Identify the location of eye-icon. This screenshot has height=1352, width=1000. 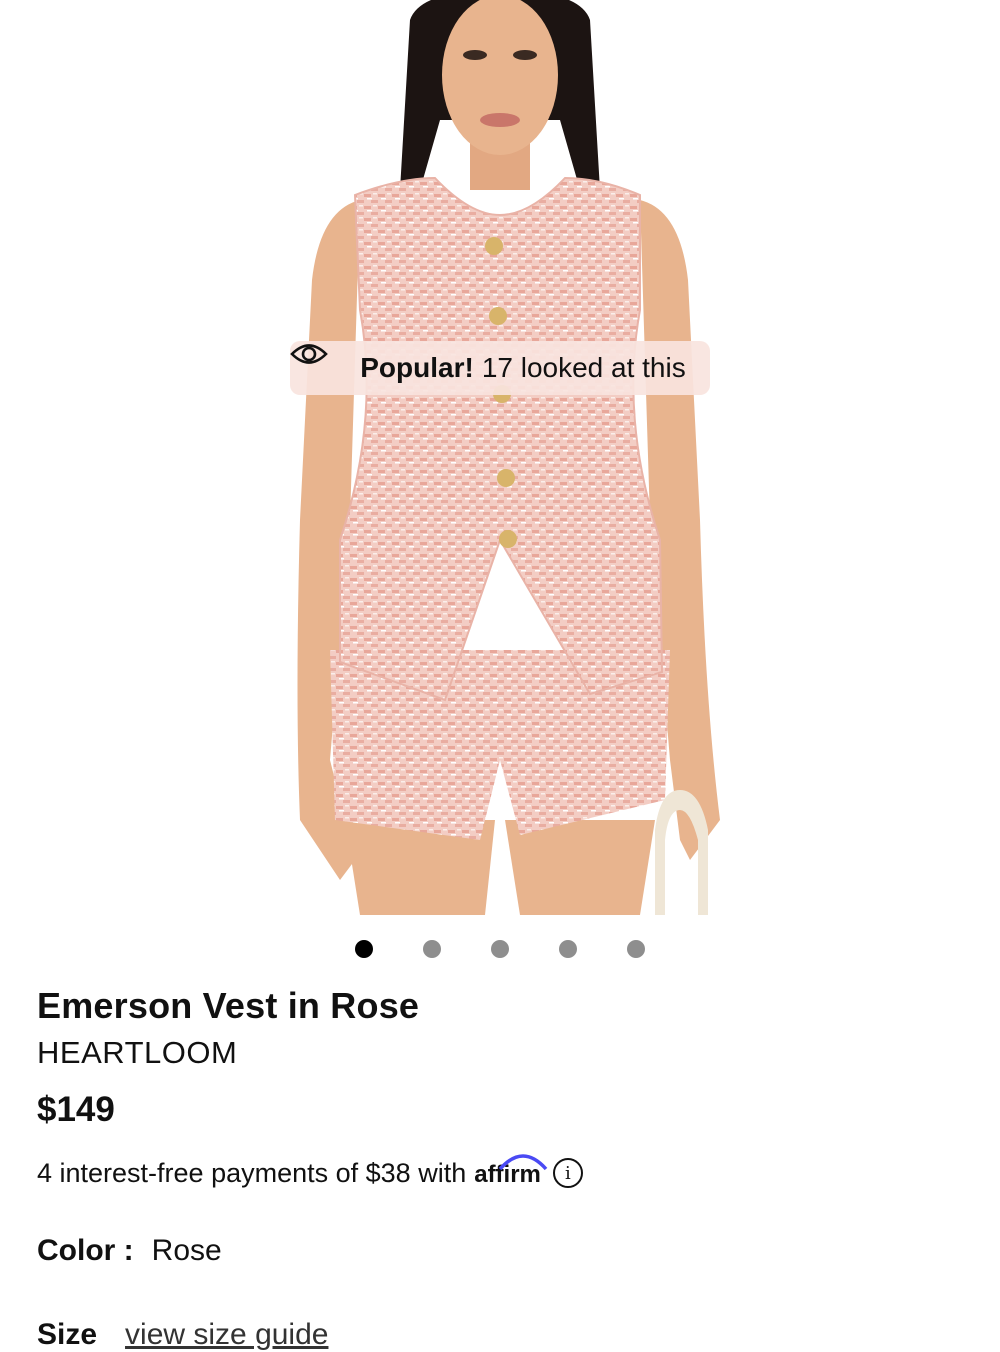
(321, 362).